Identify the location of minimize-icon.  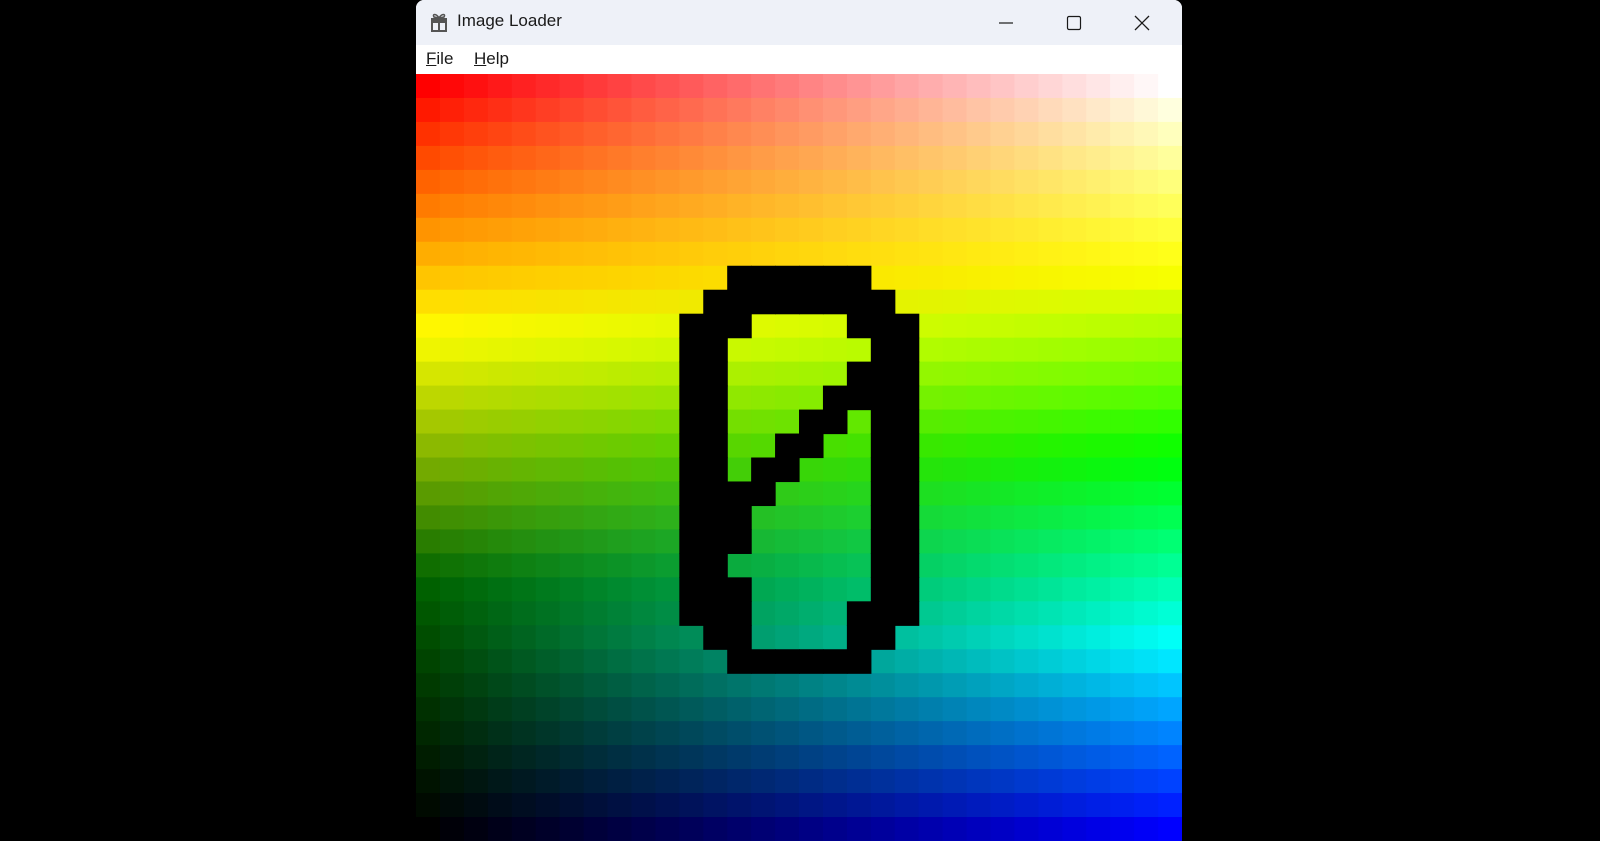
(1006, 22).